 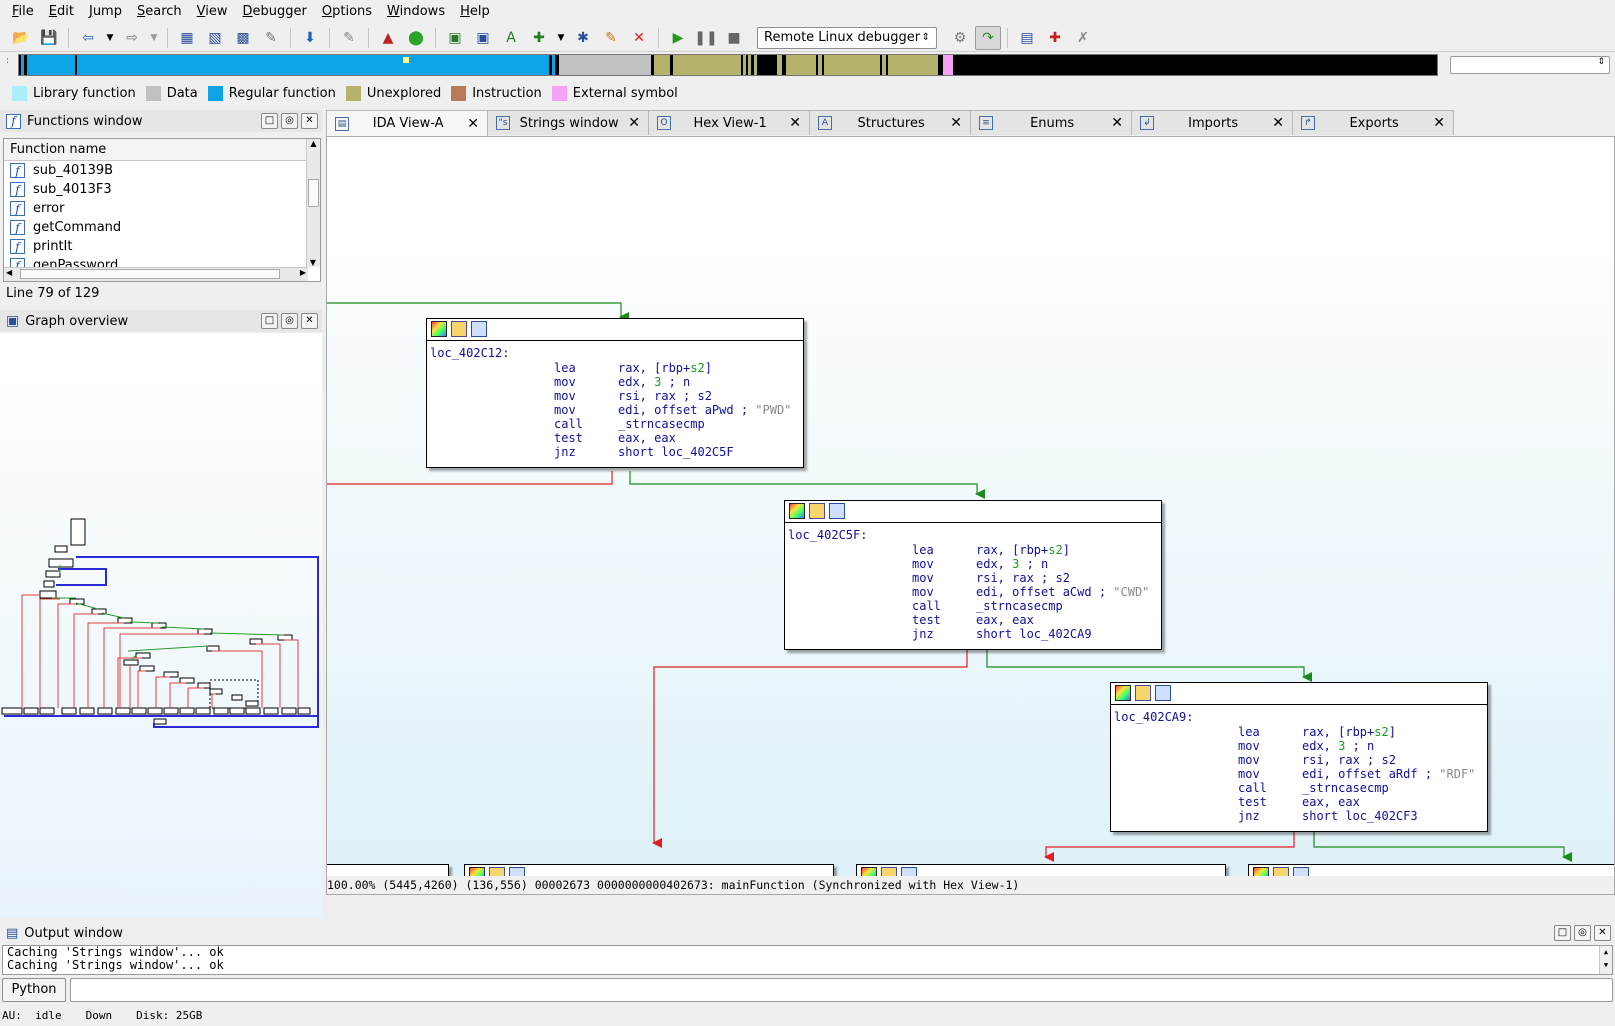 What do you see at coordinates (1299, 774) in the screenshot?
I see `instruction: mov edi, offset aRdf ; "RDF"` at bounding box center [1299, 774].